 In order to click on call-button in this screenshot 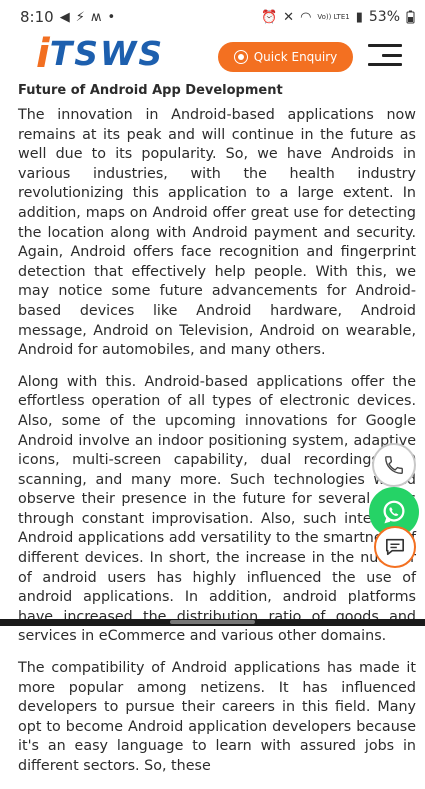, I will do `click(394, 465)`.